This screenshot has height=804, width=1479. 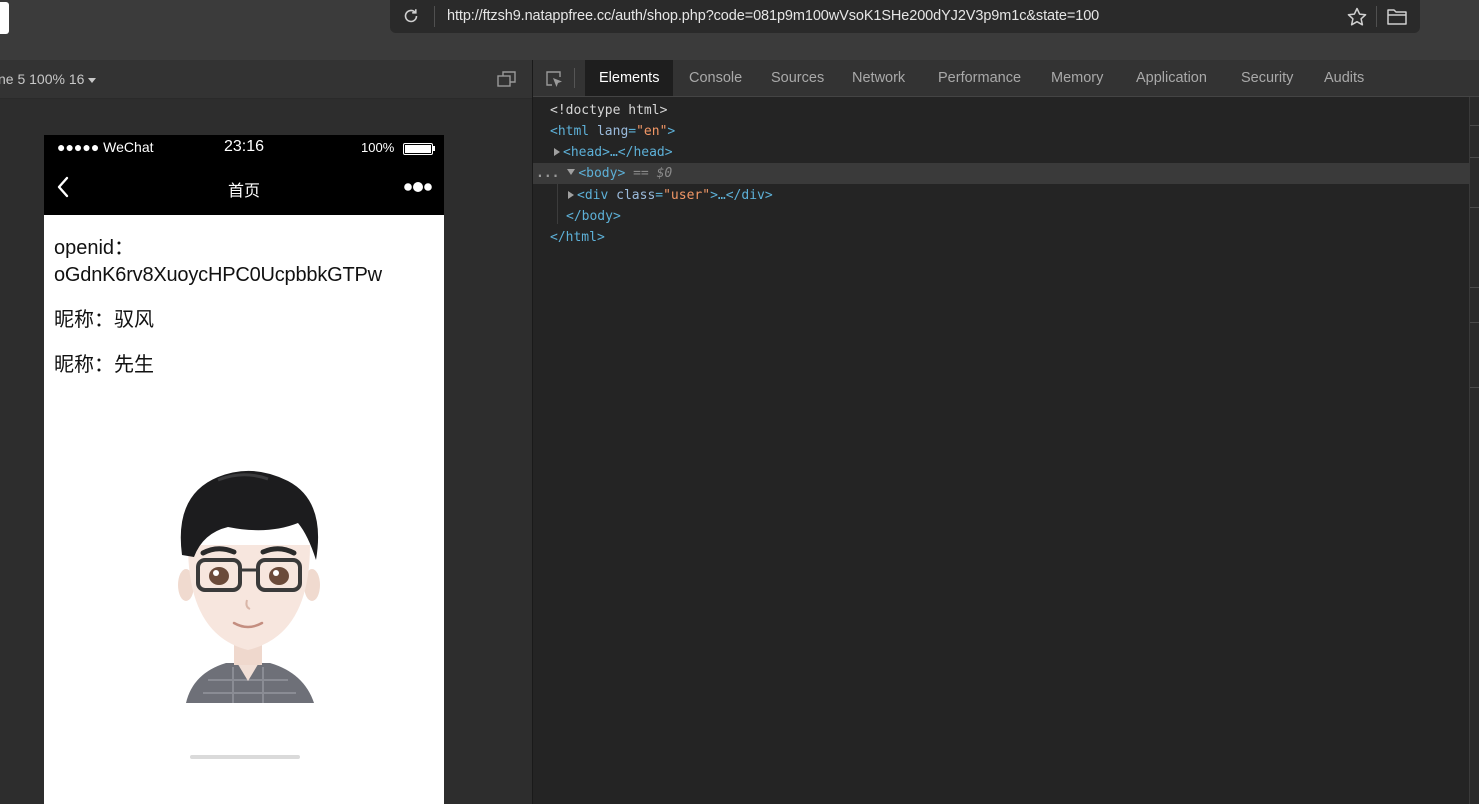 I want to click on inspect-element-icon, so click(x=554, y=79).